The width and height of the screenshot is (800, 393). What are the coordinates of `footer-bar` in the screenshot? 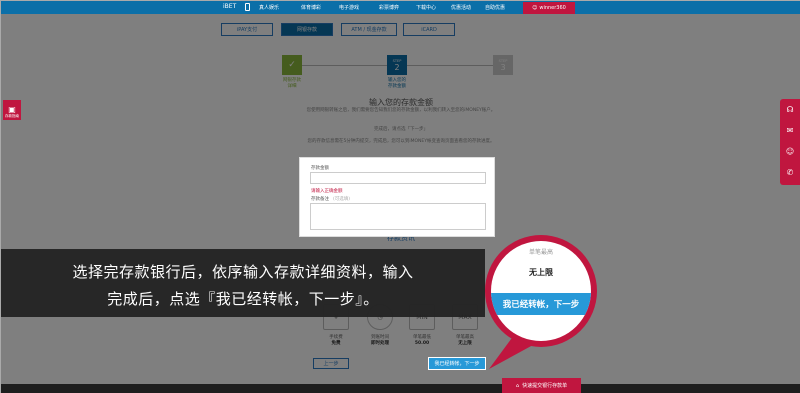 It's located at (400, 388).